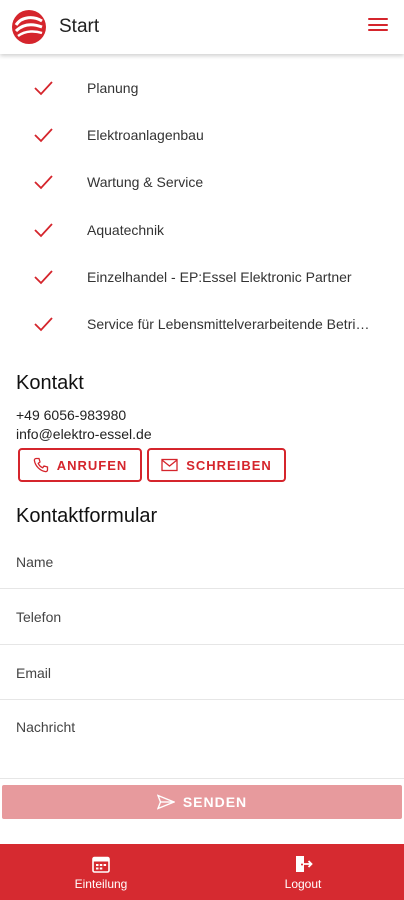 The image size is (404, 900). Describe the element at coordinates (165, 802) in the screenshot. I see `paper-plane-icon` at that location.